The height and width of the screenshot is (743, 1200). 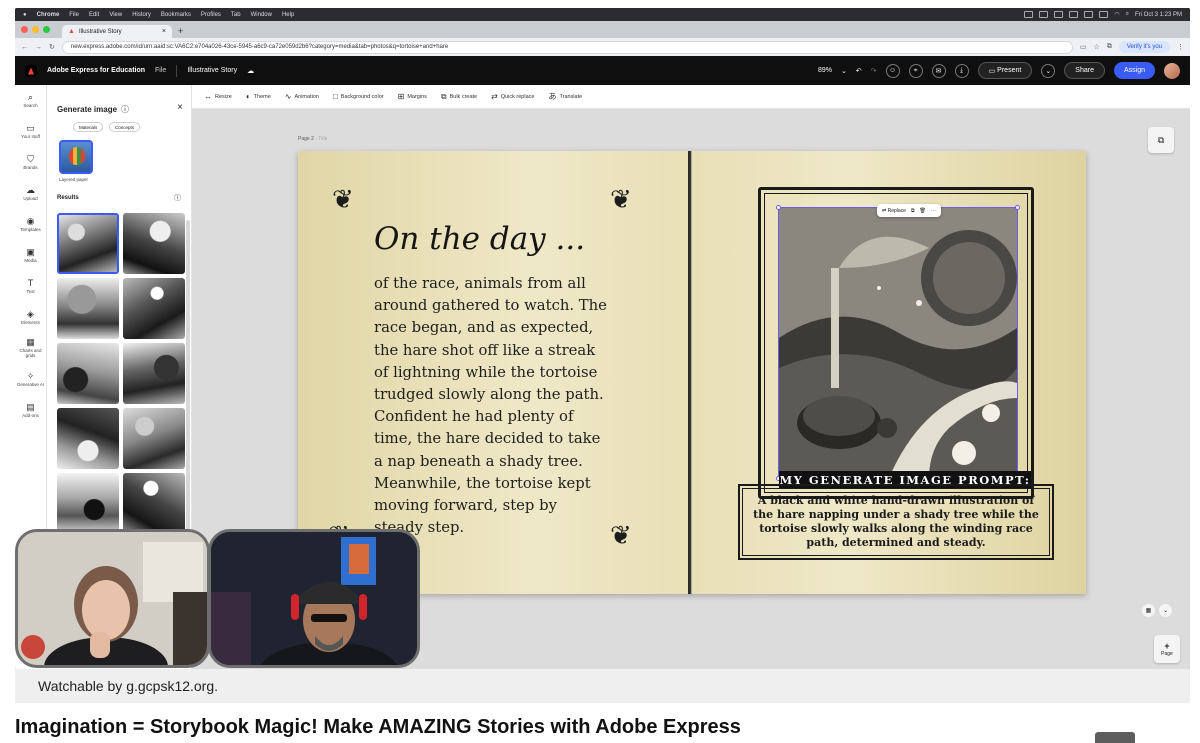 What do you see at coordinates (1083, 47) in the screenshot?
I see `cast-icon: ▭` at bounding box center [1083, 47].